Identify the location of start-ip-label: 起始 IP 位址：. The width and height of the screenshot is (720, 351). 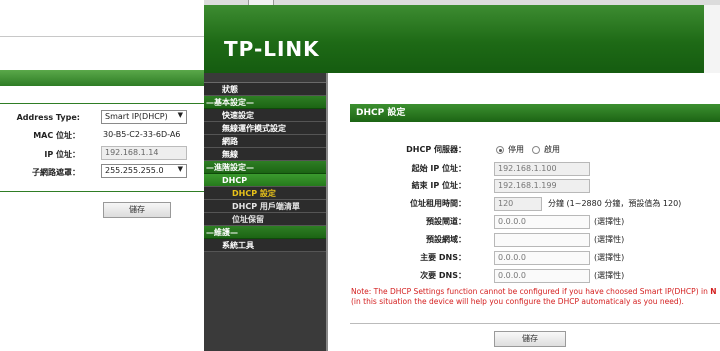
(438, 168).